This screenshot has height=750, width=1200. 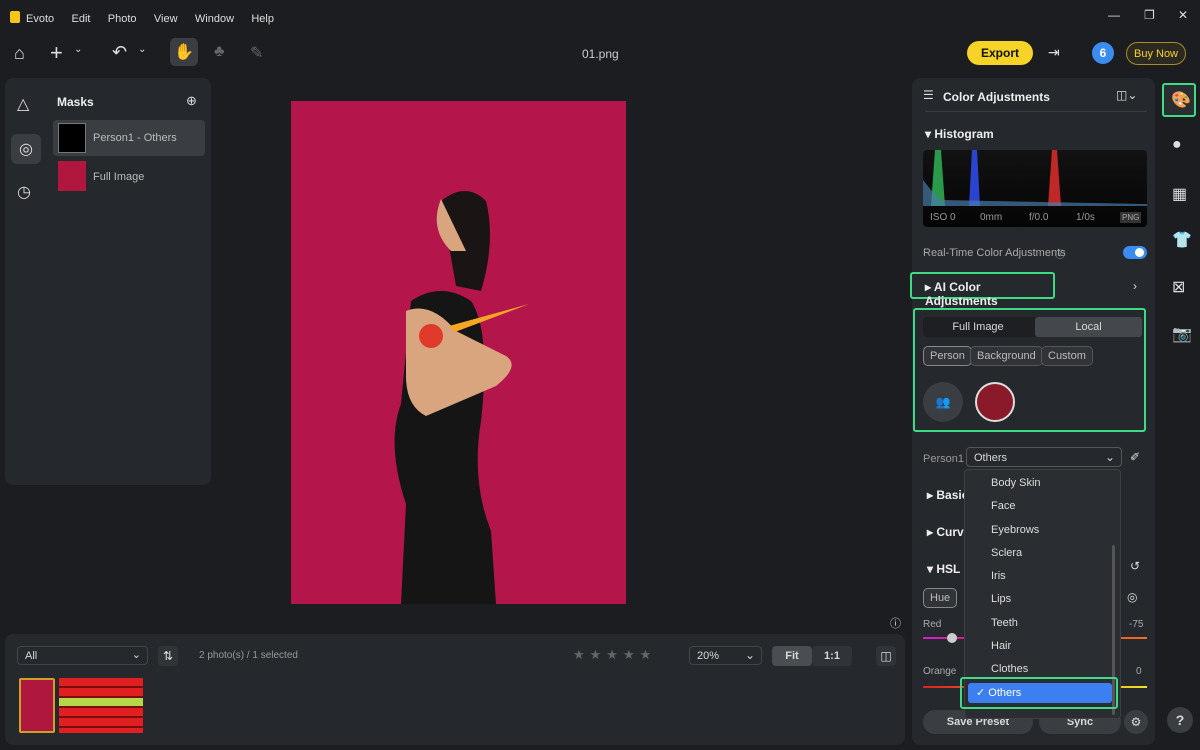 I want to click on sort-icon: ⇅, so click(x=168, y=656).